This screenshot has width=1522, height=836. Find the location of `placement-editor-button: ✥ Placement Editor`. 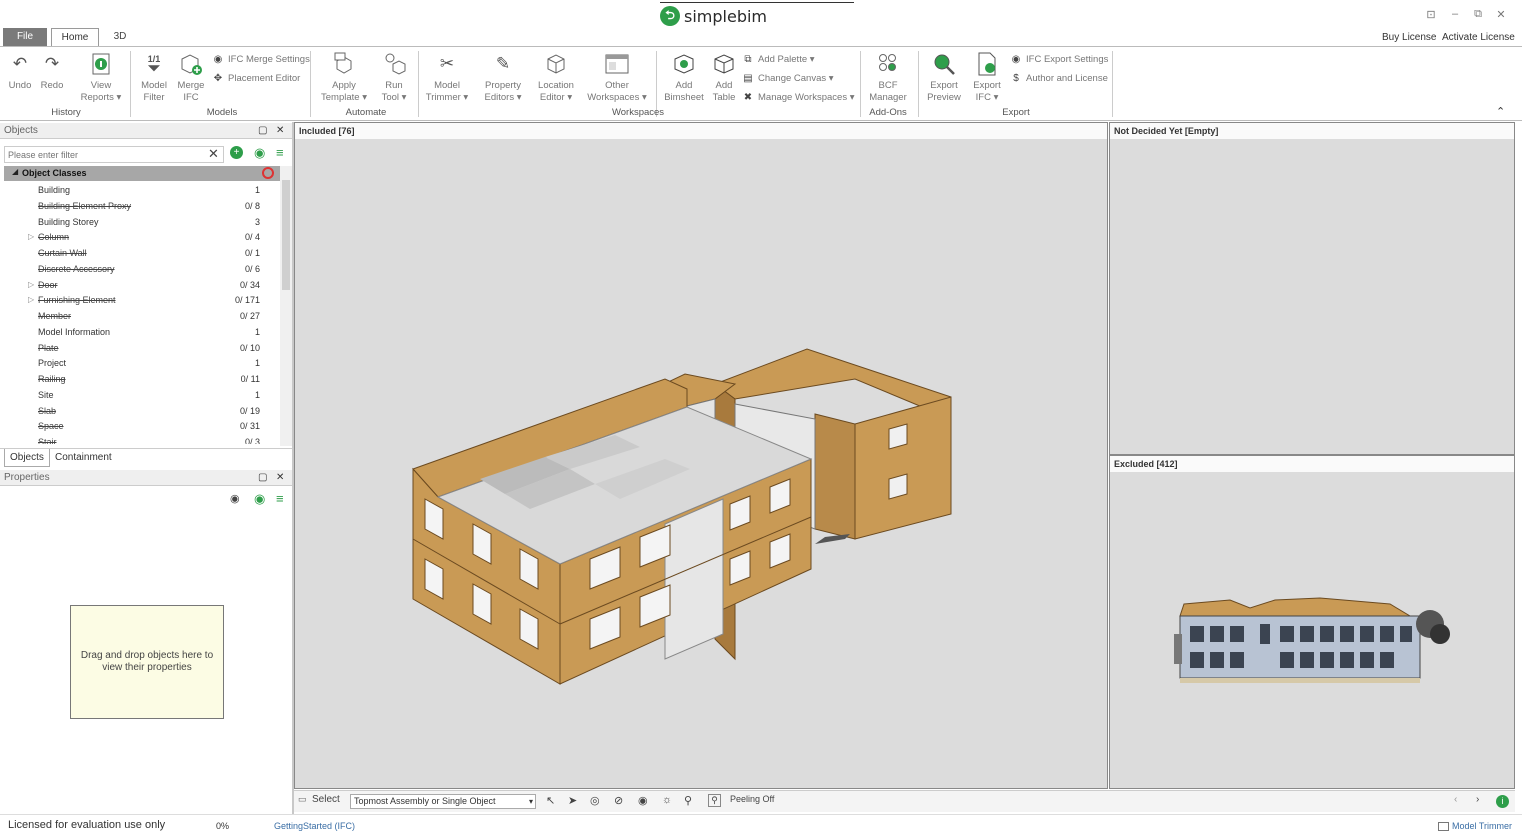

placement-editor-button: ✥ Placement Editor is located at coordinates (256, 78).